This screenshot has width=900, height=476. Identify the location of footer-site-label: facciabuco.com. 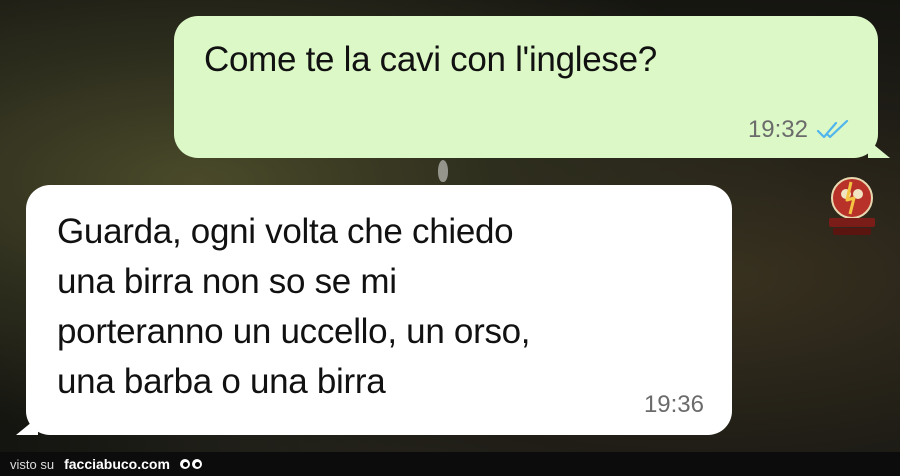
(117, 464).